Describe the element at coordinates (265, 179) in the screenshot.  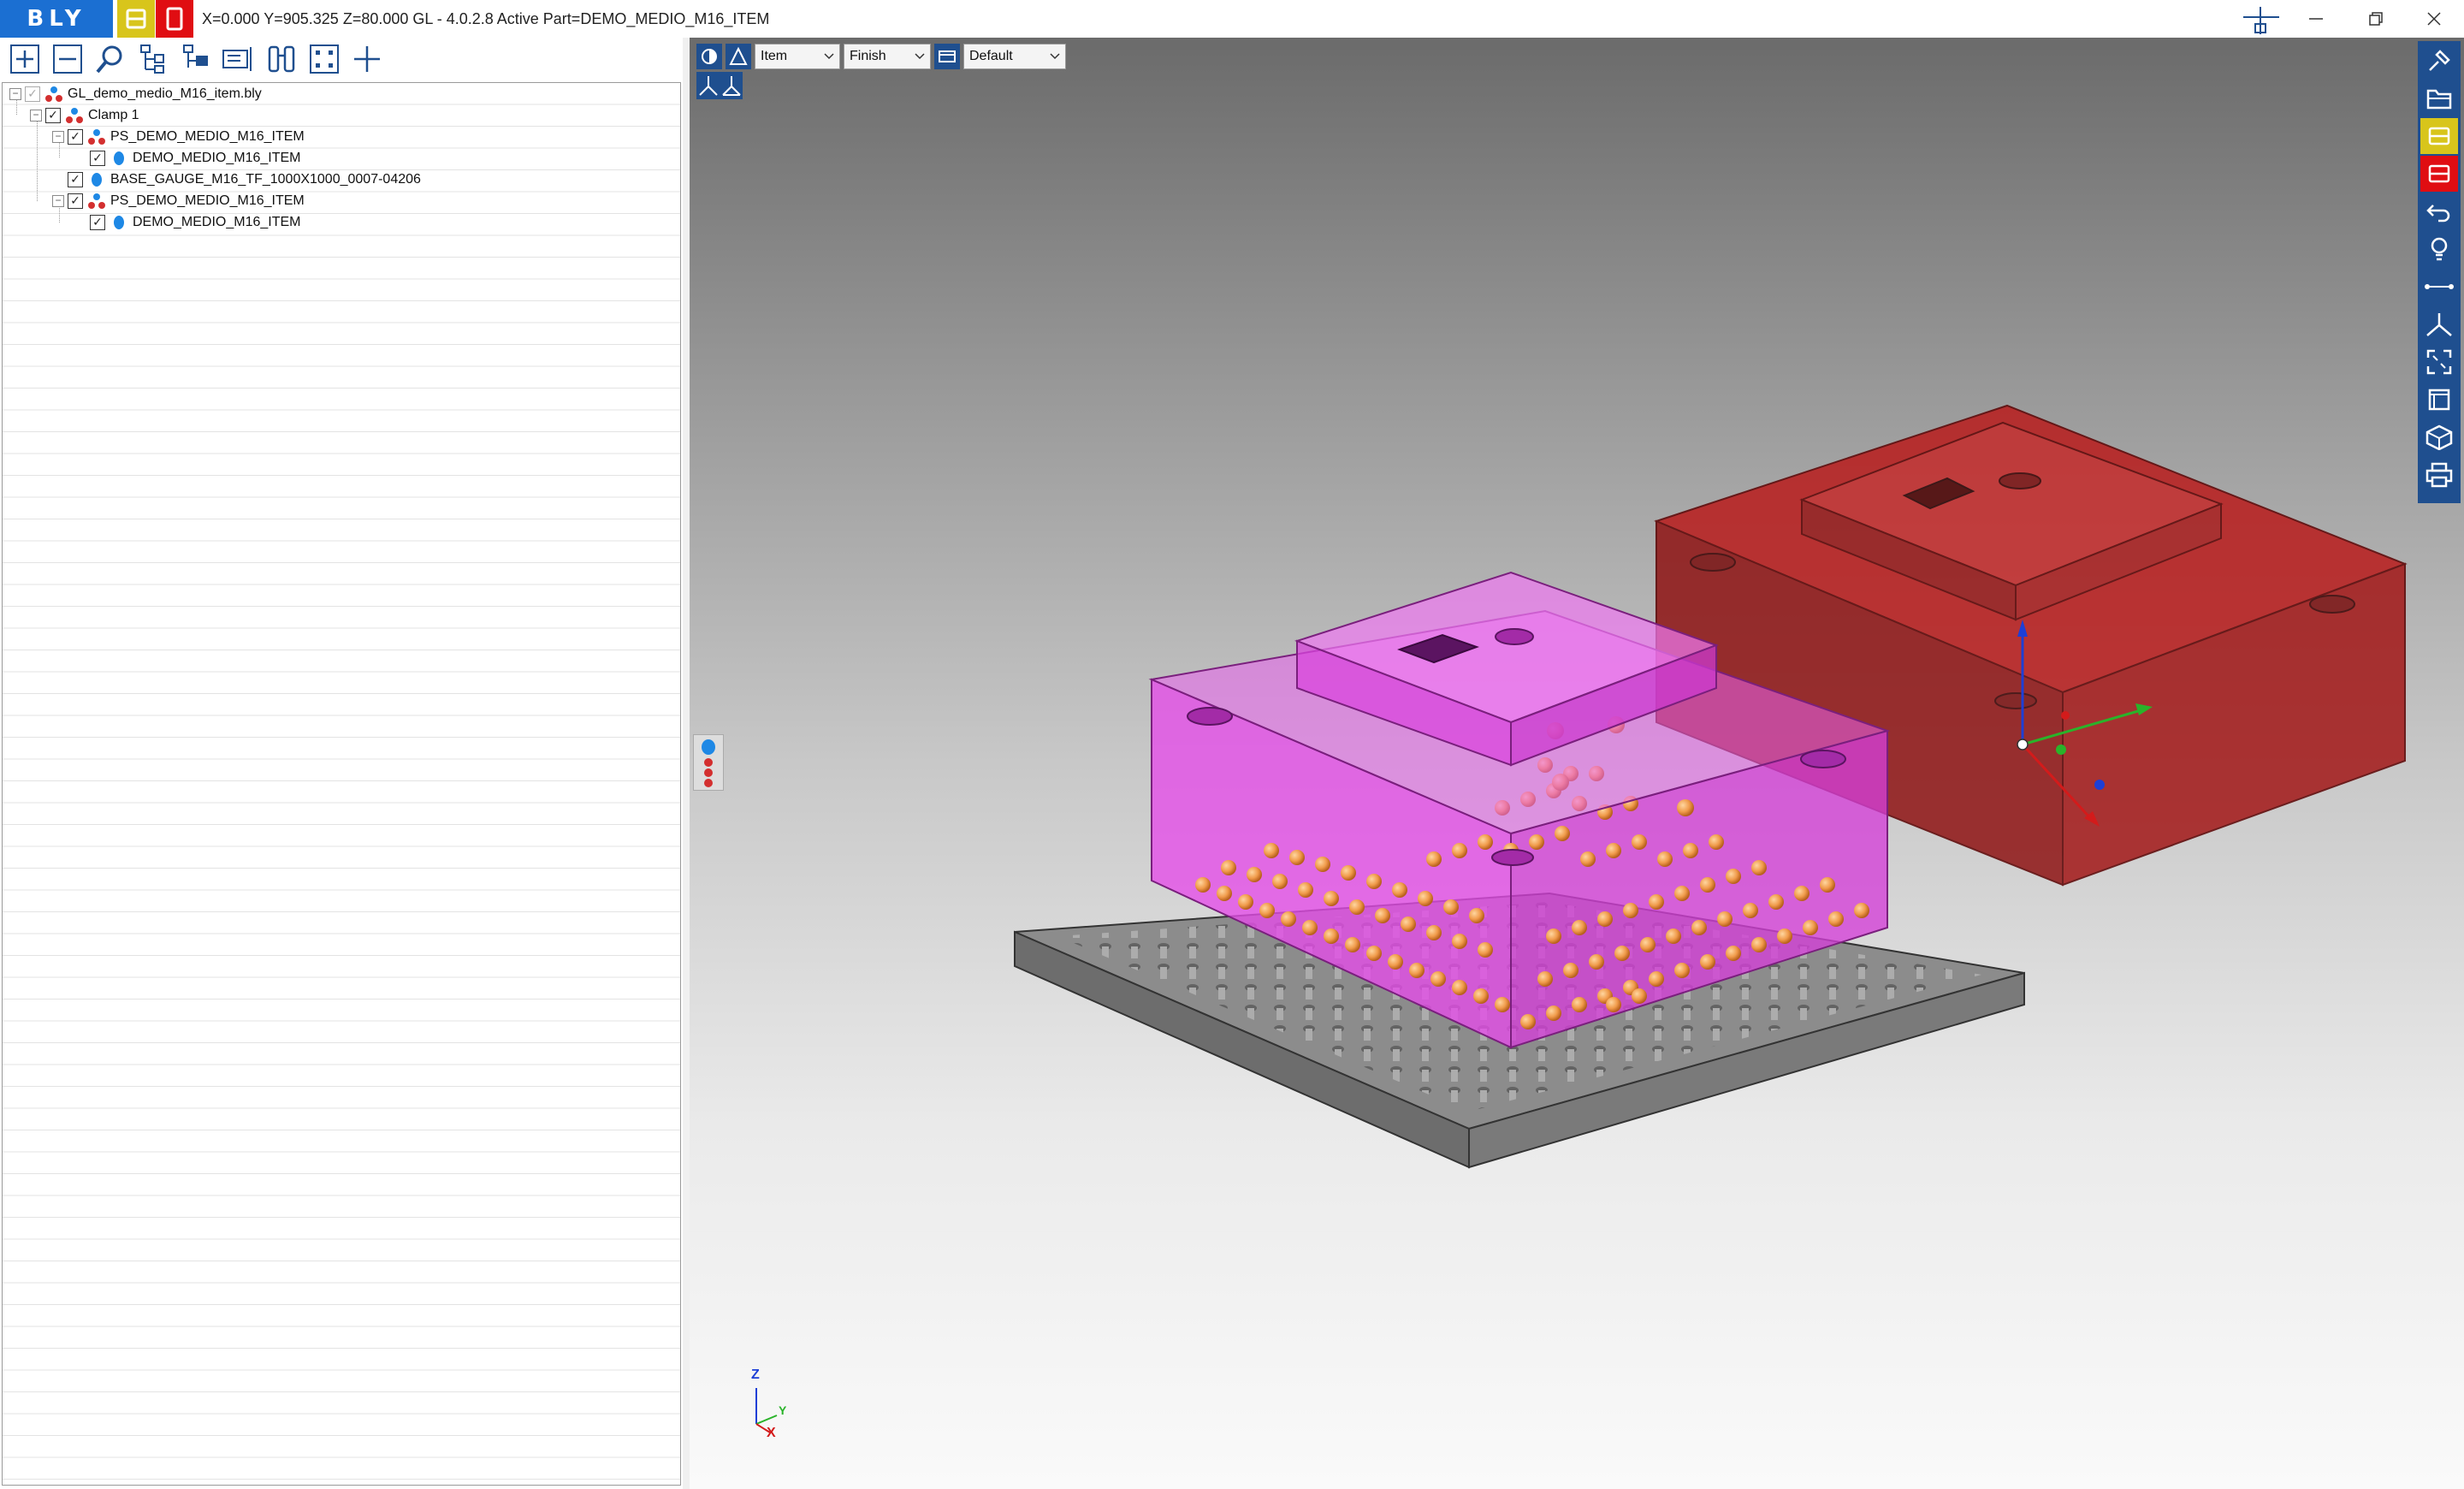
I see `tree-item-label: BASE_GAUGE_M16_TF_1000X1000_0007-04206` at that location.